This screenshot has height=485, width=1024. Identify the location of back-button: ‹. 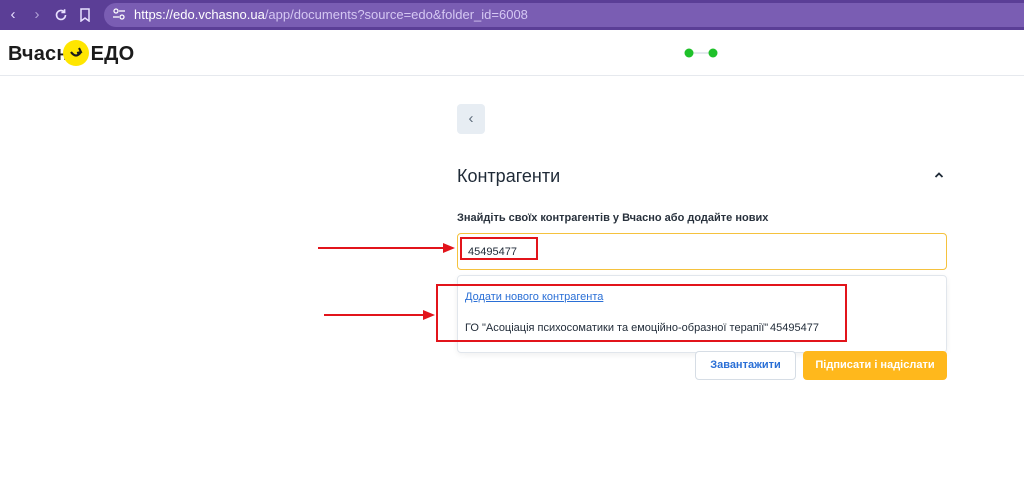
(471, 119).